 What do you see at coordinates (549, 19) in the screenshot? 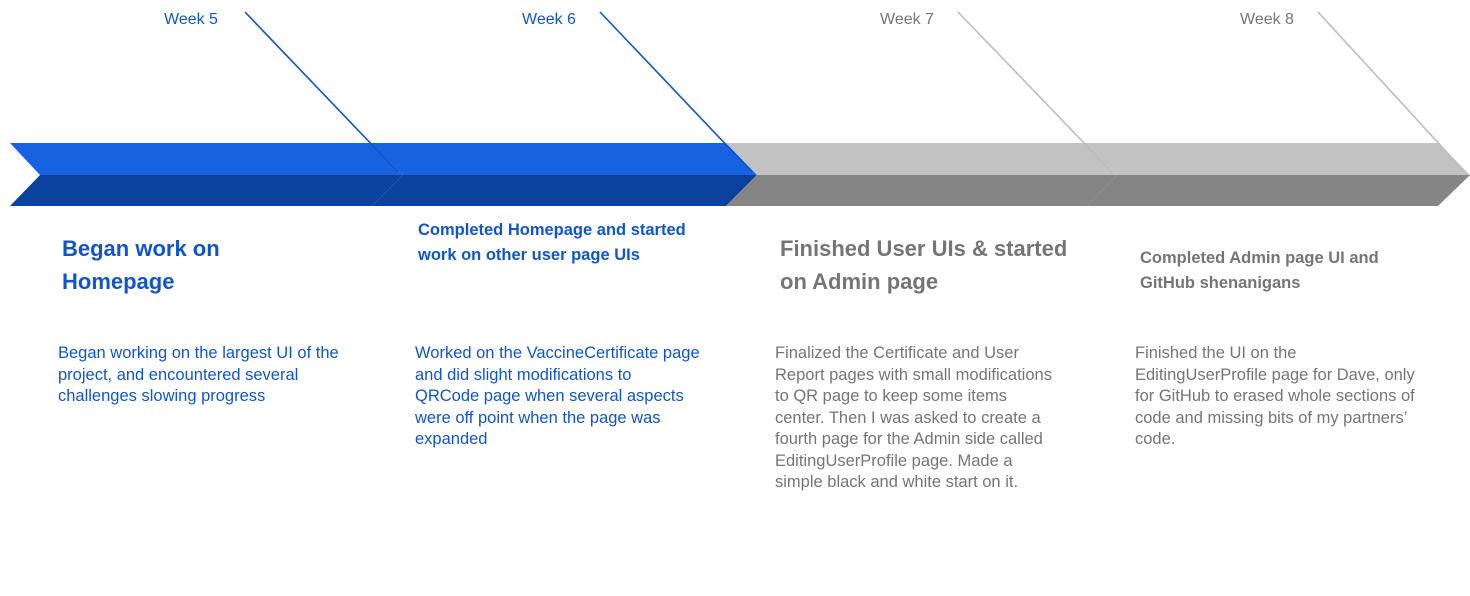
I see `week-label-6: Week 6` at bounding box center [549, 19].